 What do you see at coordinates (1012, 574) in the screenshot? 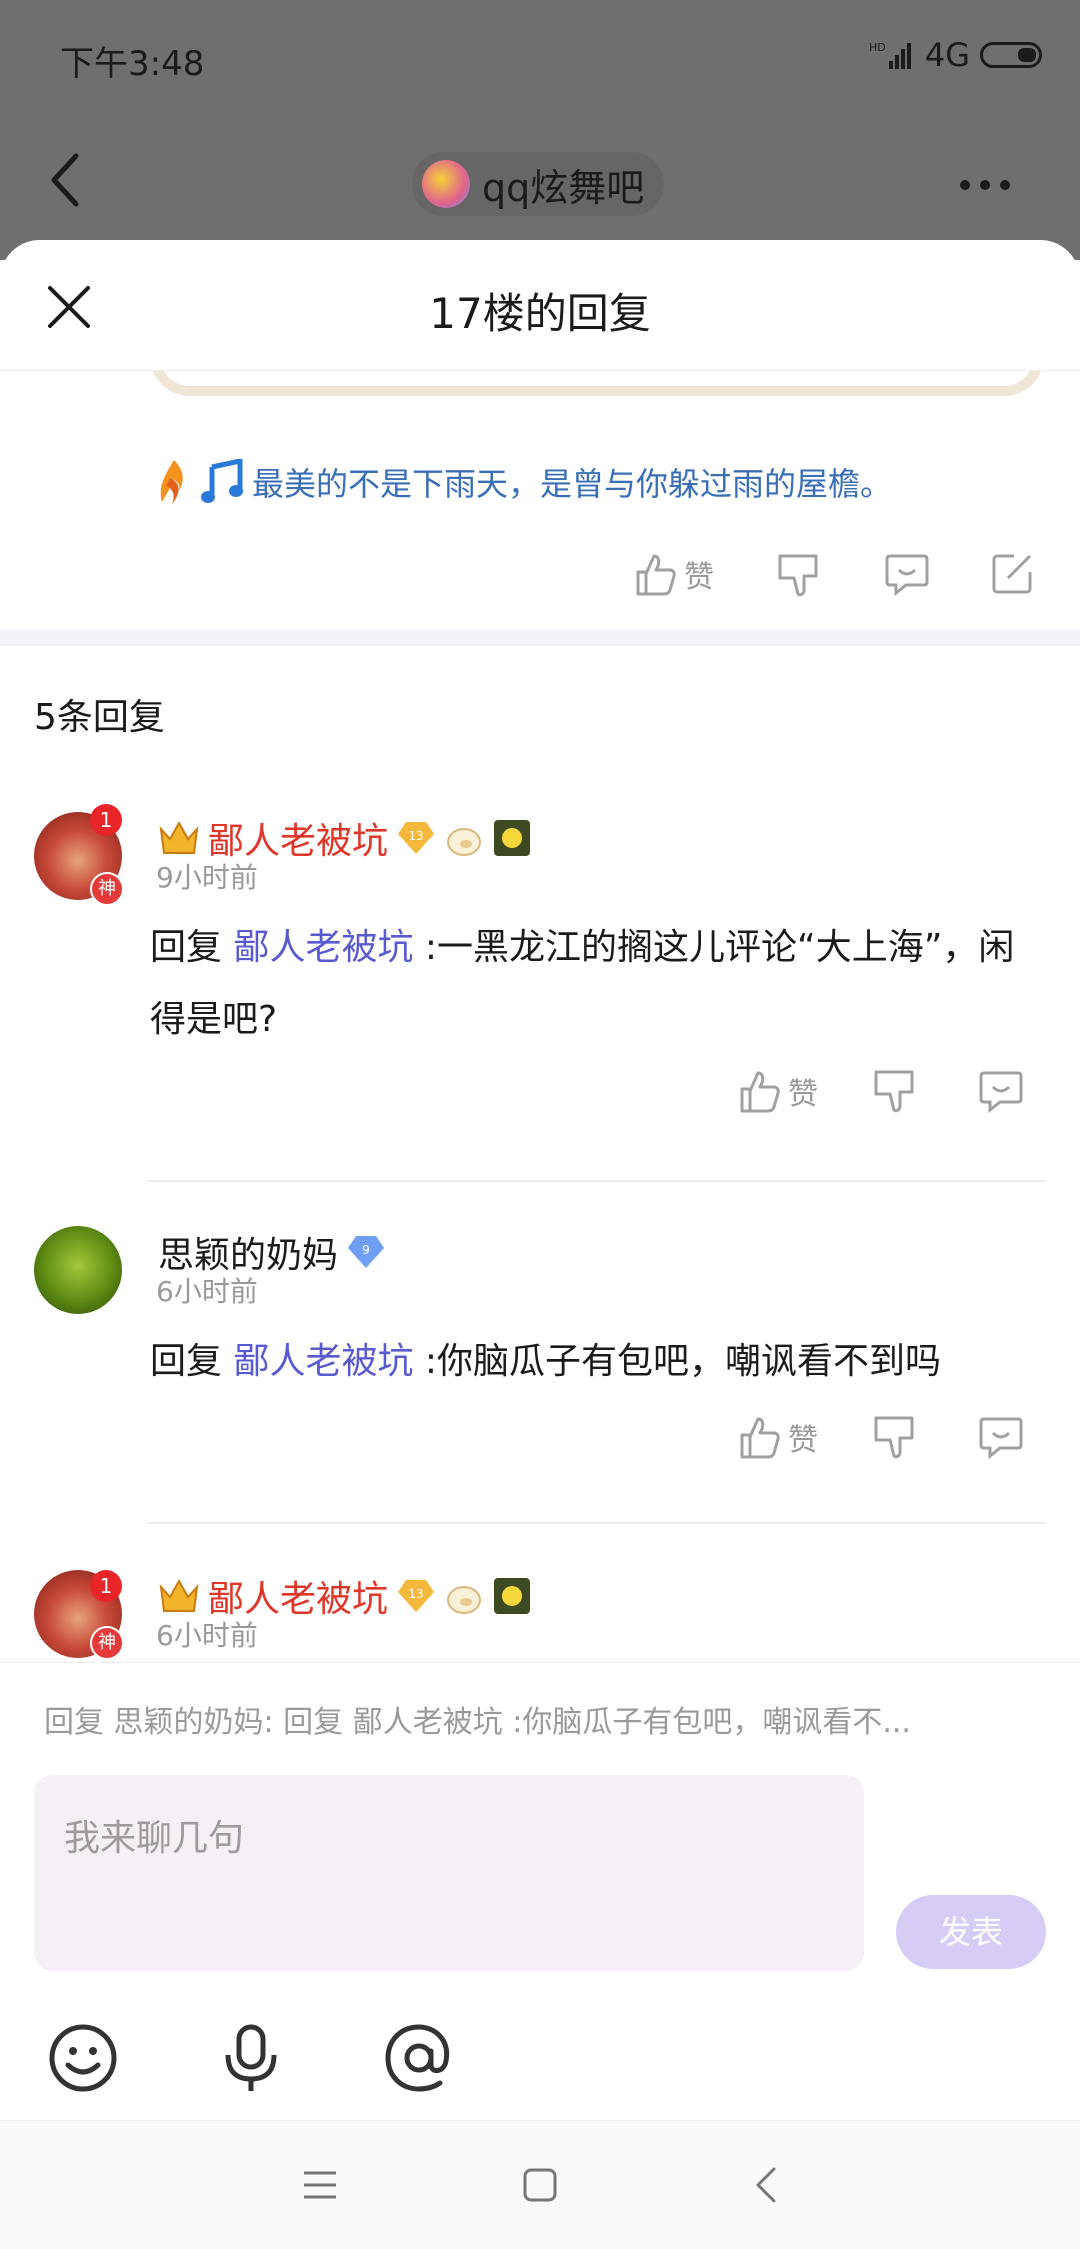
I see `share-icon` at bounding box center [1012, 574].